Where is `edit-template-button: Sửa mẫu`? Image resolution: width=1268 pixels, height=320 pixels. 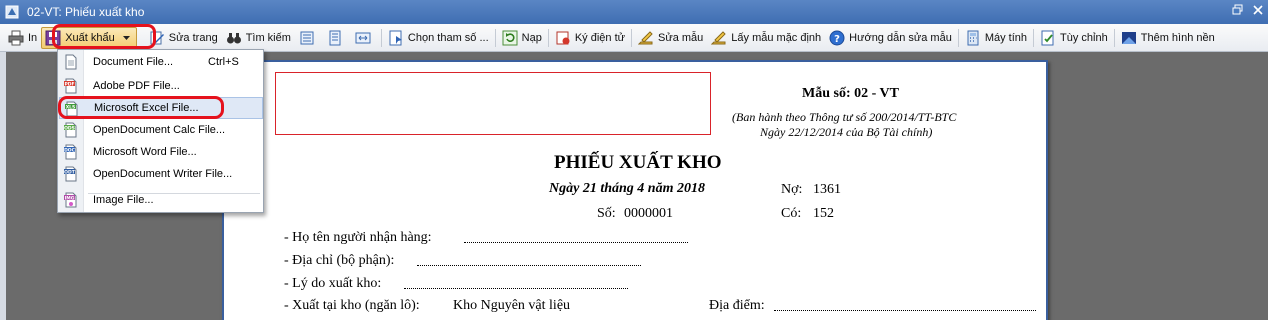 edit-template-button: Sửa mẫu is located at coordinates (670, 38).